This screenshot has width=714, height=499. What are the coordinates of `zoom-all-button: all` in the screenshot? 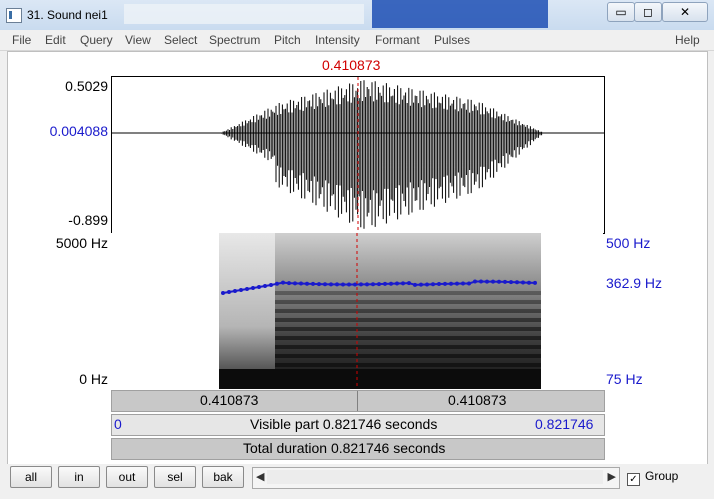 It's located at (31, 477).